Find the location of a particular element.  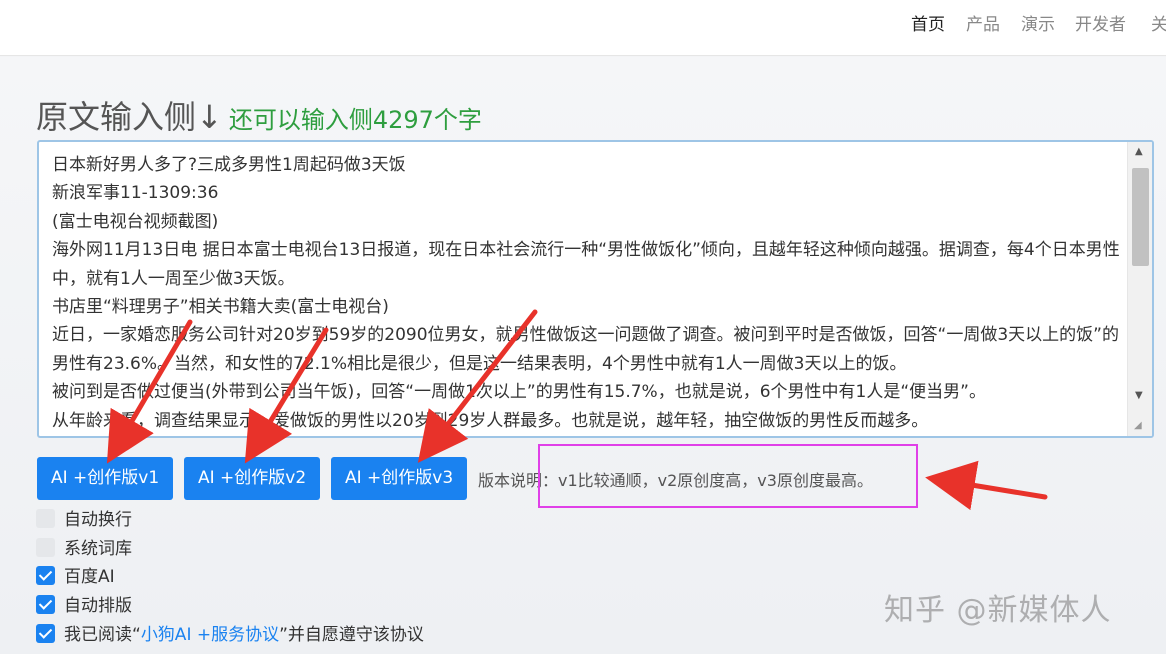

create-v2-button: AI +创作版v2 is located at coordinates (252, 478).